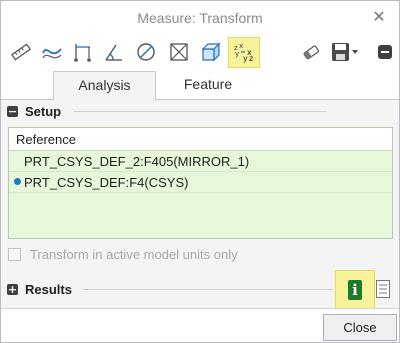 The width and height of the screenshot is (400, 343). What do you see at coordinates (200, 139) in the screenshot?
I see `reference-header: Reference` at bounding box center [200, 139].